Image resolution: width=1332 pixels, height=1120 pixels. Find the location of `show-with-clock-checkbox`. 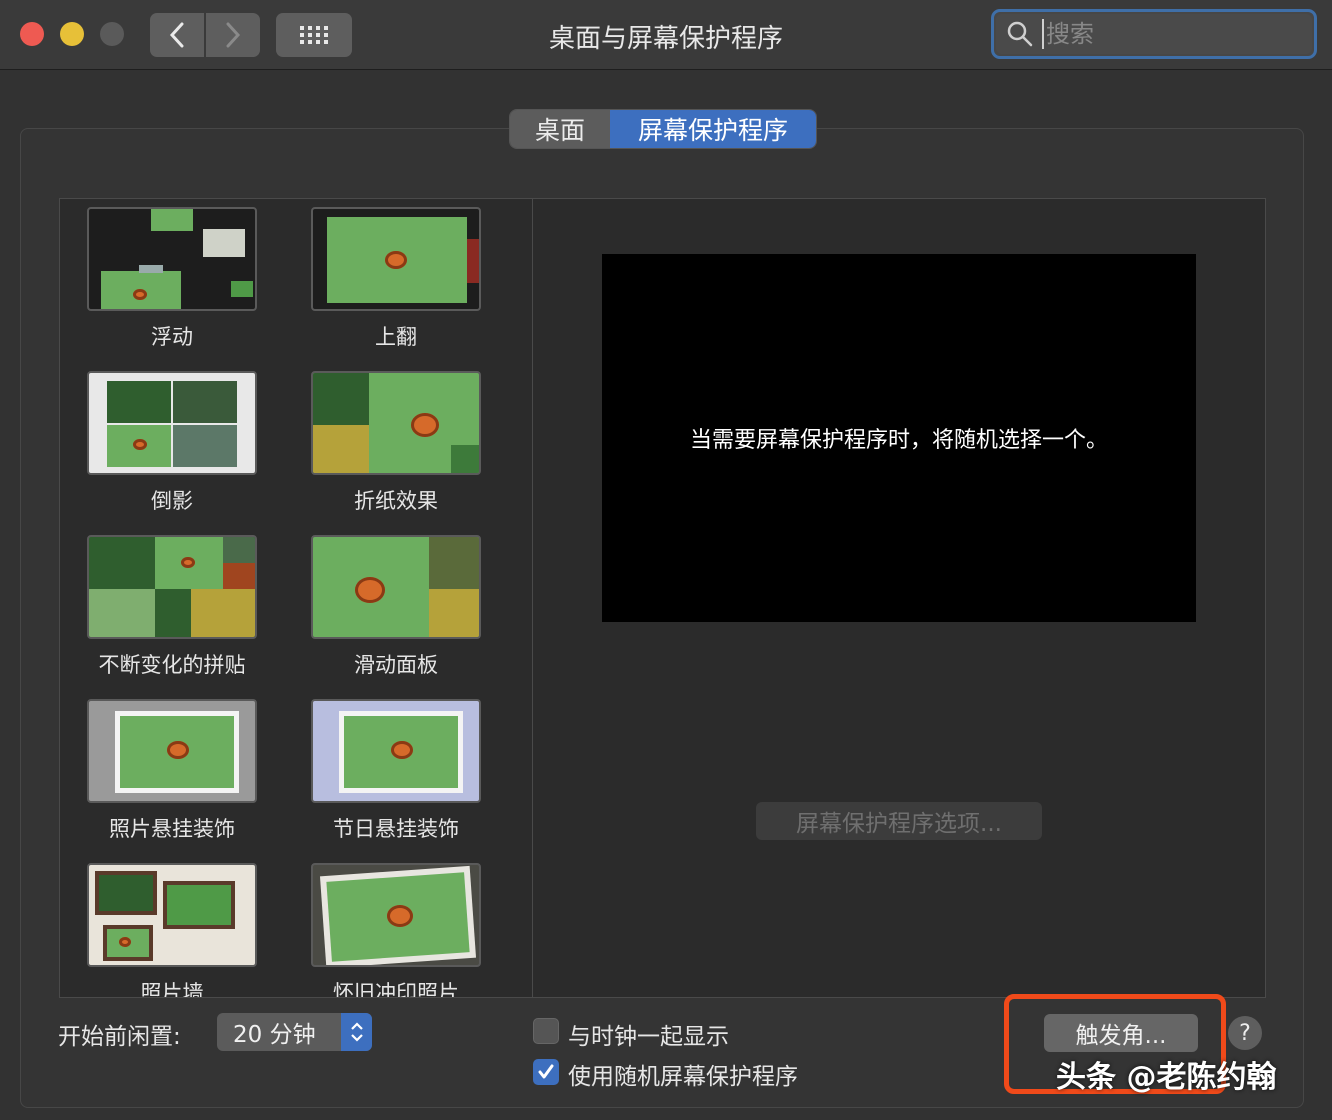

show-with-clock-checkbox is located at coordinates (546, 1031).